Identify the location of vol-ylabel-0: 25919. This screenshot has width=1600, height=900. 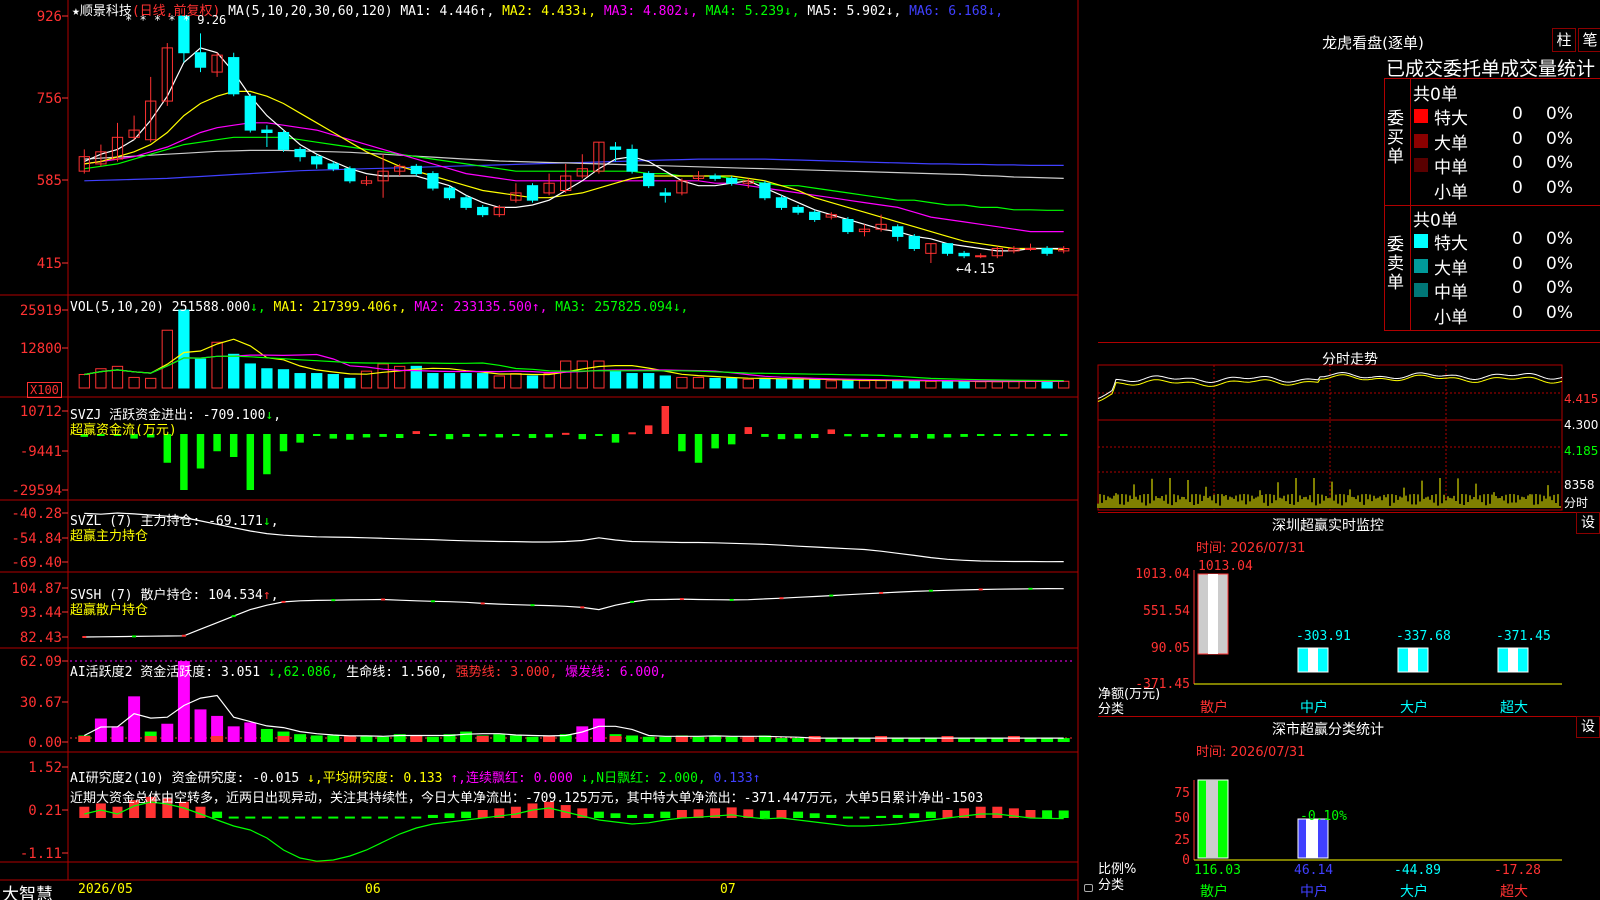
(41, 311).